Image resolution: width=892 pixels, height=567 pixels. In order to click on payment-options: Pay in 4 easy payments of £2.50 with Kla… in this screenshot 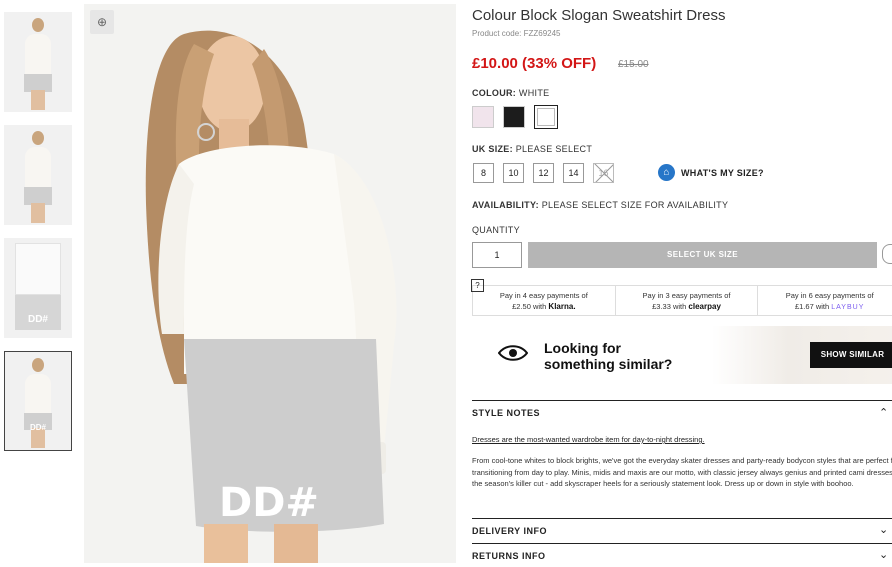, I will do `click(682, 300)`.